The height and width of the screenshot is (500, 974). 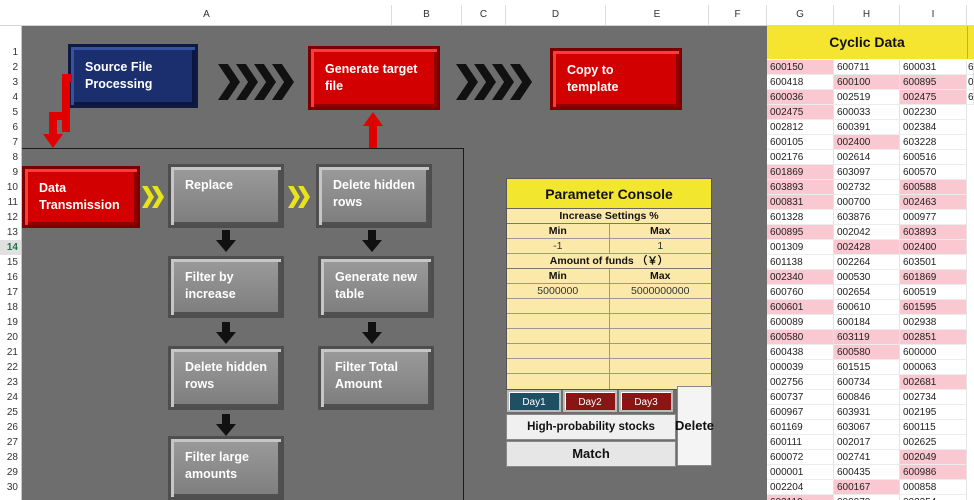 What do you see at coordinates (933, 352) in the screenshot?
I see `stock-code-cell: 600000` at bounding box center [933, 352].